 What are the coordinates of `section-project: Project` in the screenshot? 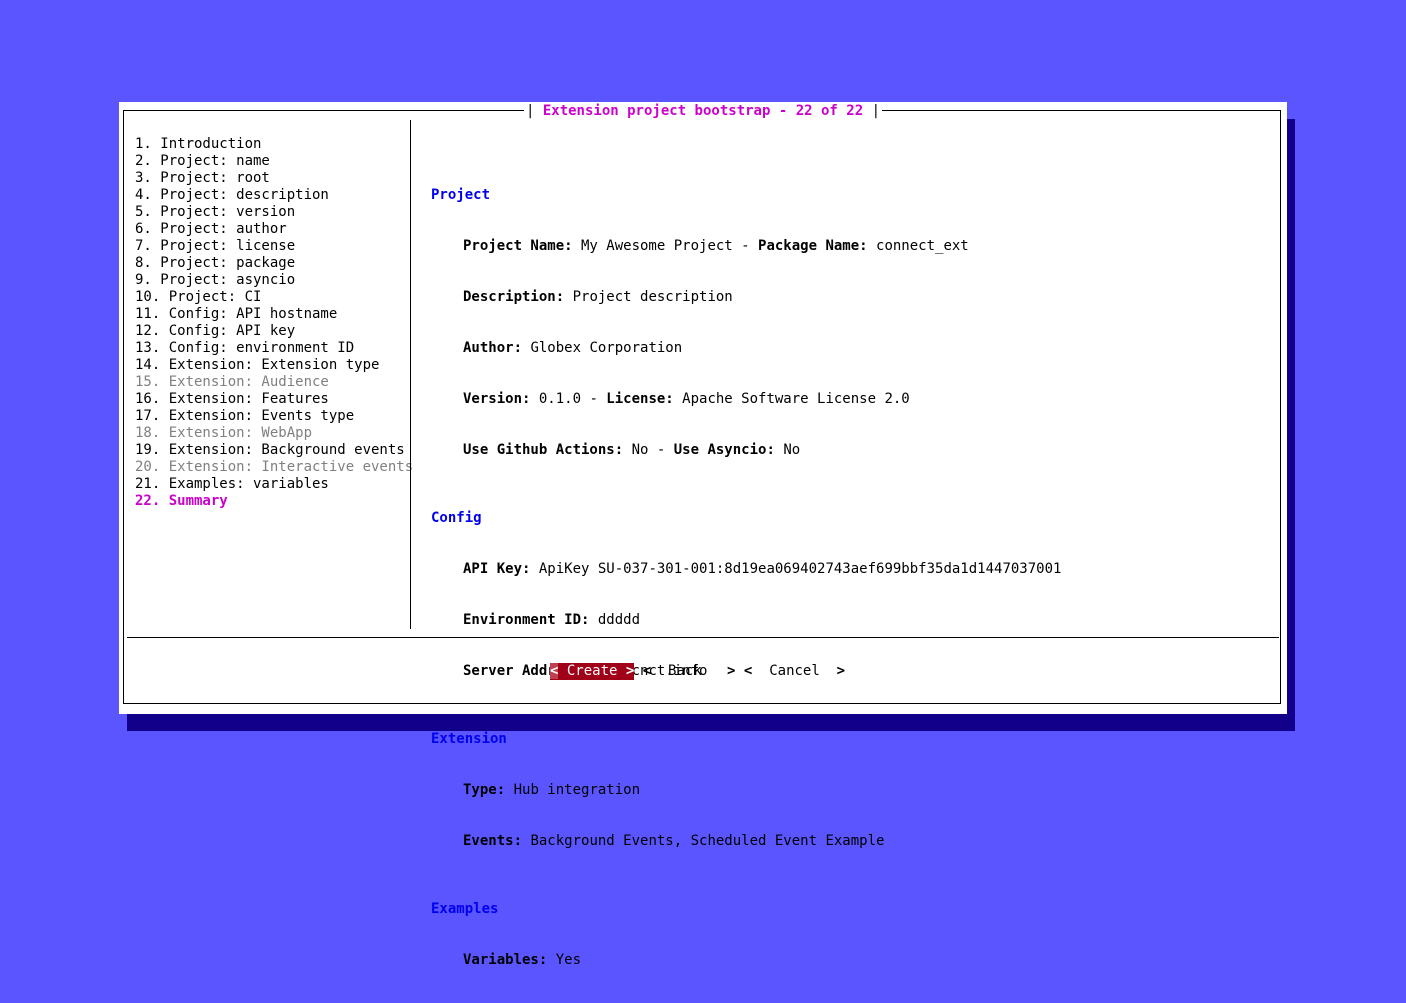 It's located at (461, 195).